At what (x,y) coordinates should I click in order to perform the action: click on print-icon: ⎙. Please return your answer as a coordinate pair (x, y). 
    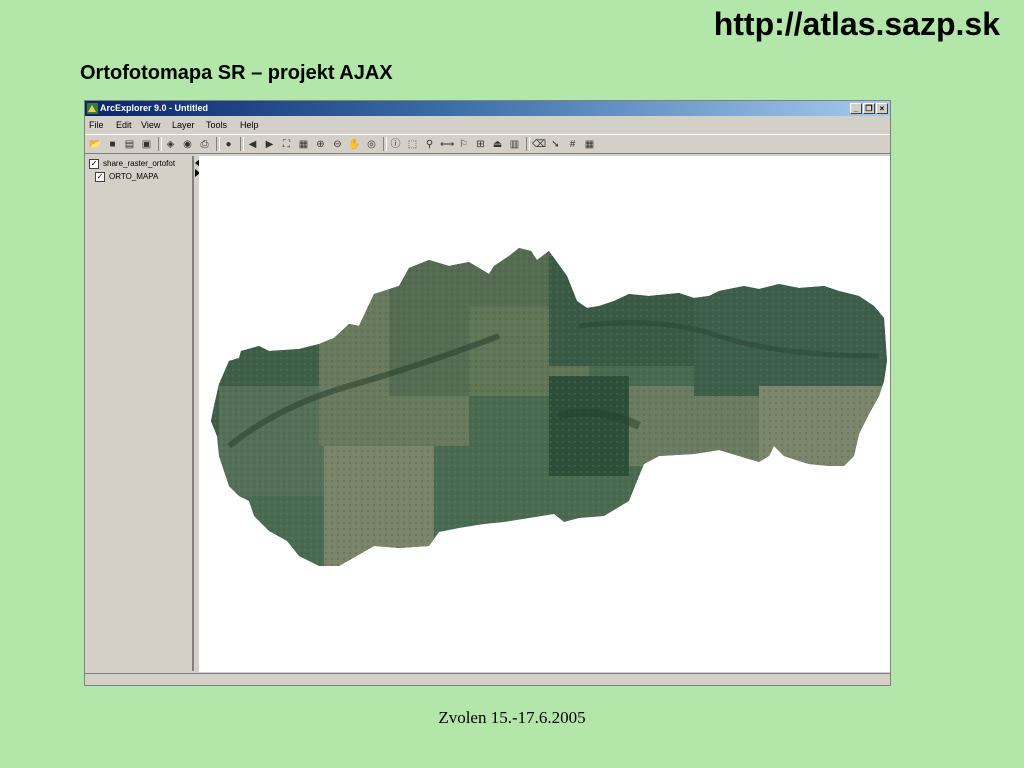
    Looking at the image, I should click on (204, 144).